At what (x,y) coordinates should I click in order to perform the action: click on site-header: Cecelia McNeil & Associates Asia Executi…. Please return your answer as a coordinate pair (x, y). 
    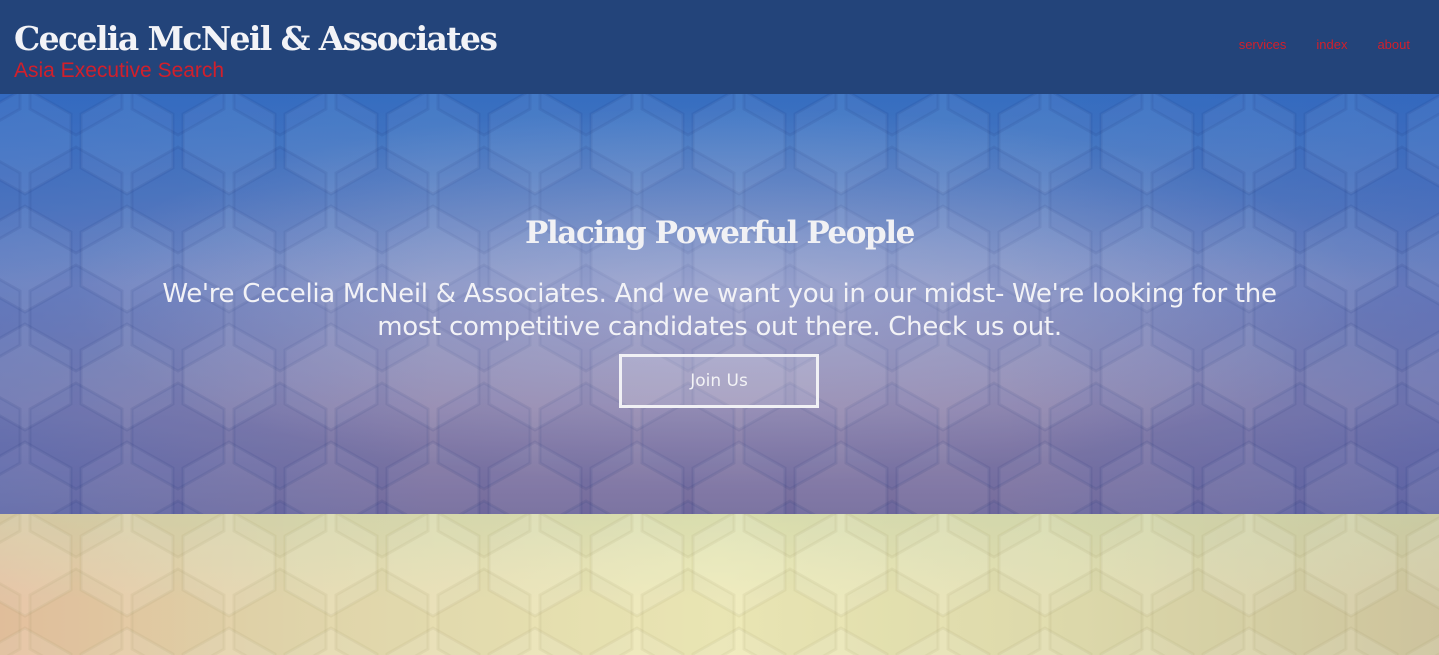
    Looking at the image, I should click on (719, 47).